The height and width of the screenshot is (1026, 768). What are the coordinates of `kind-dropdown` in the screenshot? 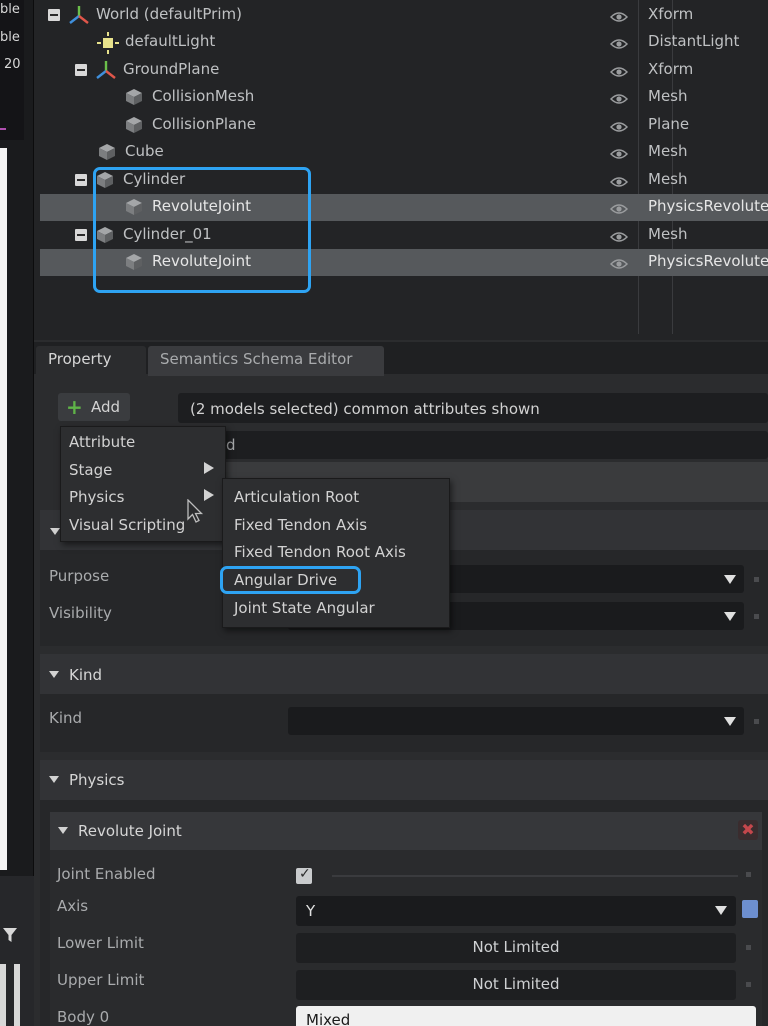 It's located at (516, 721).